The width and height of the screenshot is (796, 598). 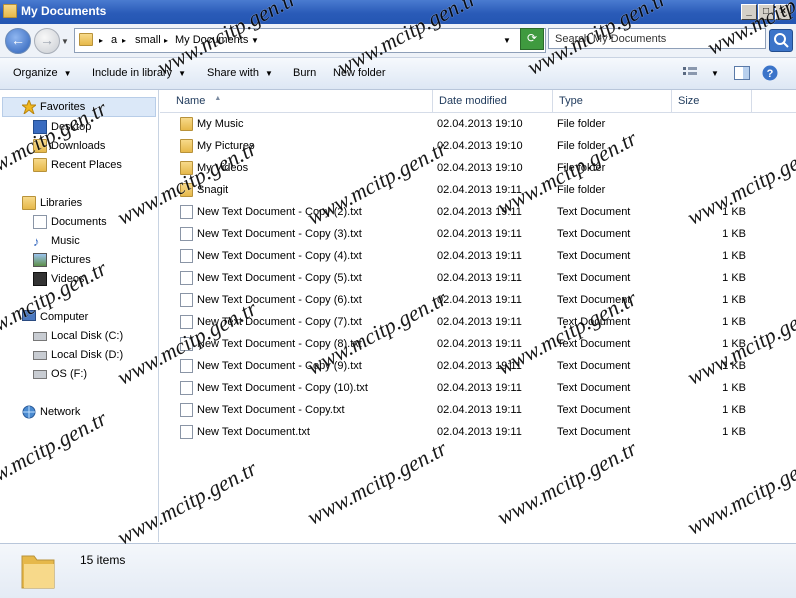 What do you see at coordinates (296, 101) in the screenshot?
I see `column-name: Name ▲` at bounding box center [296, 101].